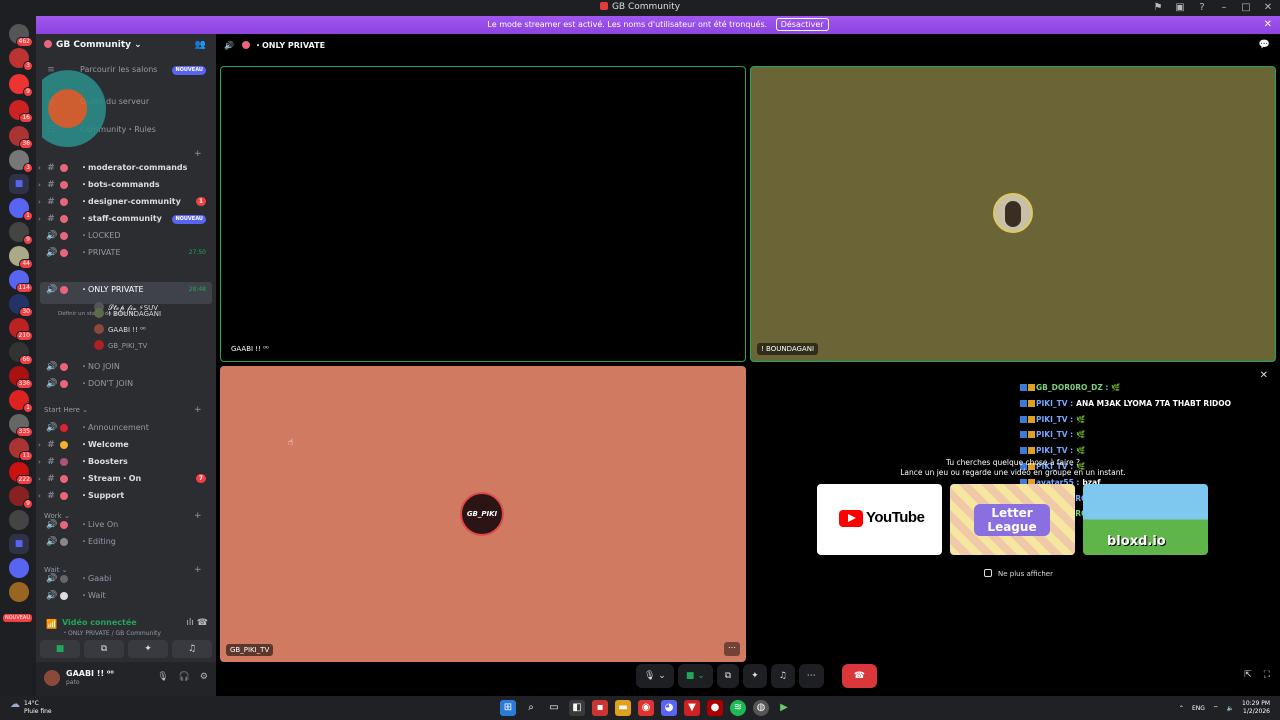  Describe the element at coordinates (125, 219) in the screenshot. I see `channel-3: # › ・staff-community NOUVEAU` at that location.